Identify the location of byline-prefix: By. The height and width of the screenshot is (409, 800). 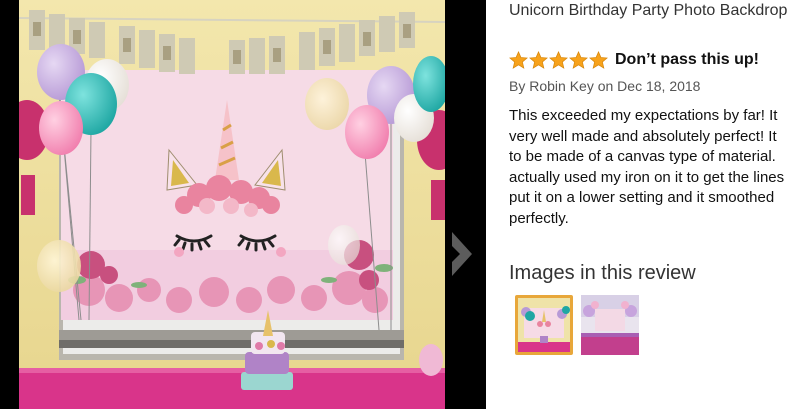
(519, 86).